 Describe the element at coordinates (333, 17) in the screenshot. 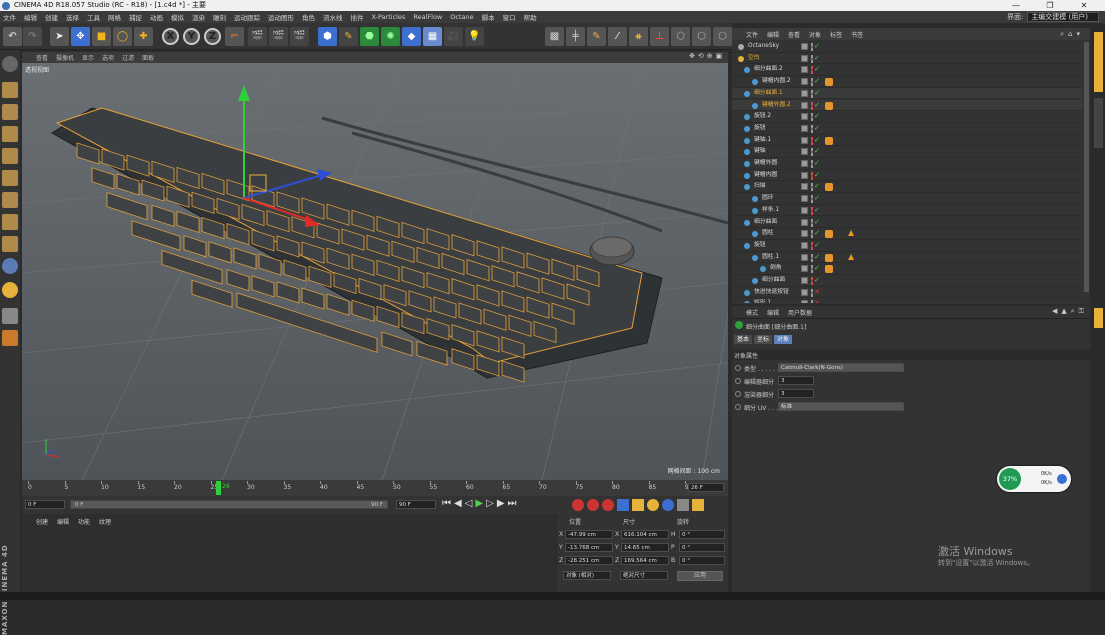

I see `menu-item: 流水线` at that location.